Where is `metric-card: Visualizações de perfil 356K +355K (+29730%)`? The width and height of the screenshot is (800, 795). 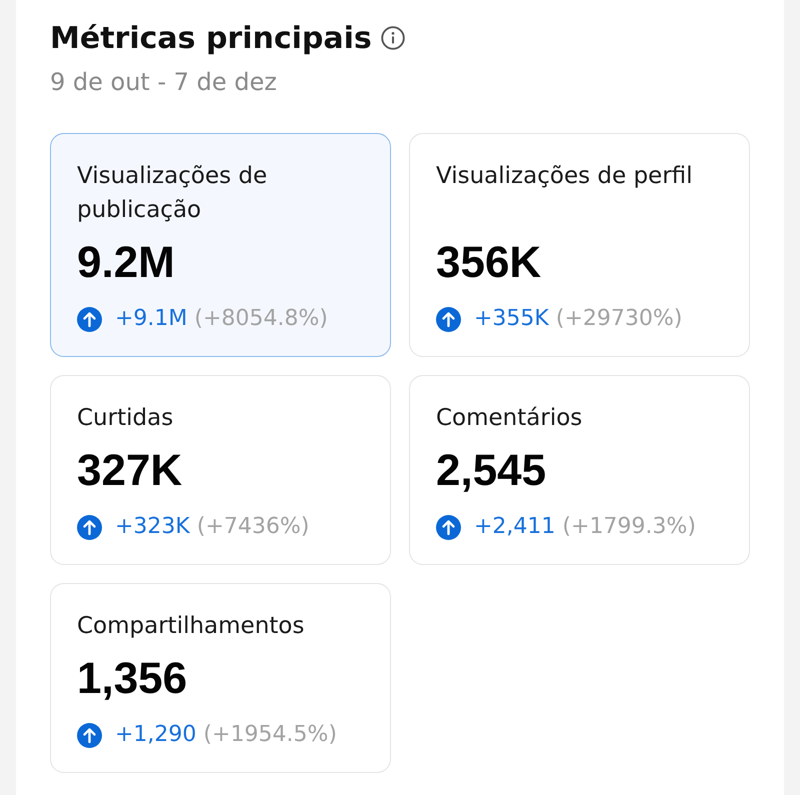
metric-card: Visualizações de perfil 356K +355K (+29730%) is located at coordinates (579, 245).